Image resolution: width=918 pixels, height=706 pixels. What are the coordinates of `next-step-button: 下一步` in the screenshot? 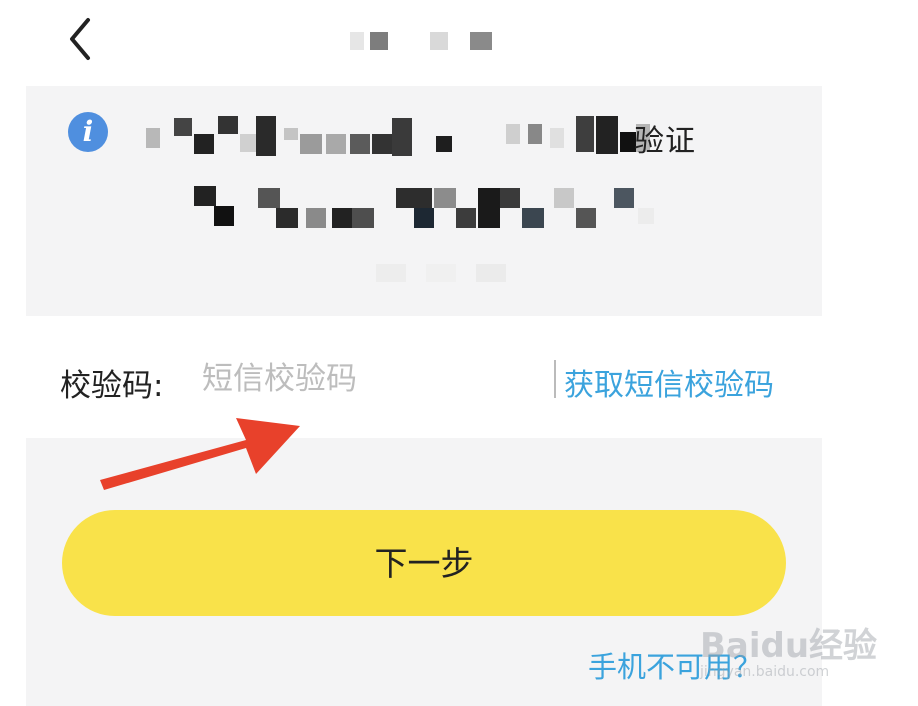 It's located at (424, 563).